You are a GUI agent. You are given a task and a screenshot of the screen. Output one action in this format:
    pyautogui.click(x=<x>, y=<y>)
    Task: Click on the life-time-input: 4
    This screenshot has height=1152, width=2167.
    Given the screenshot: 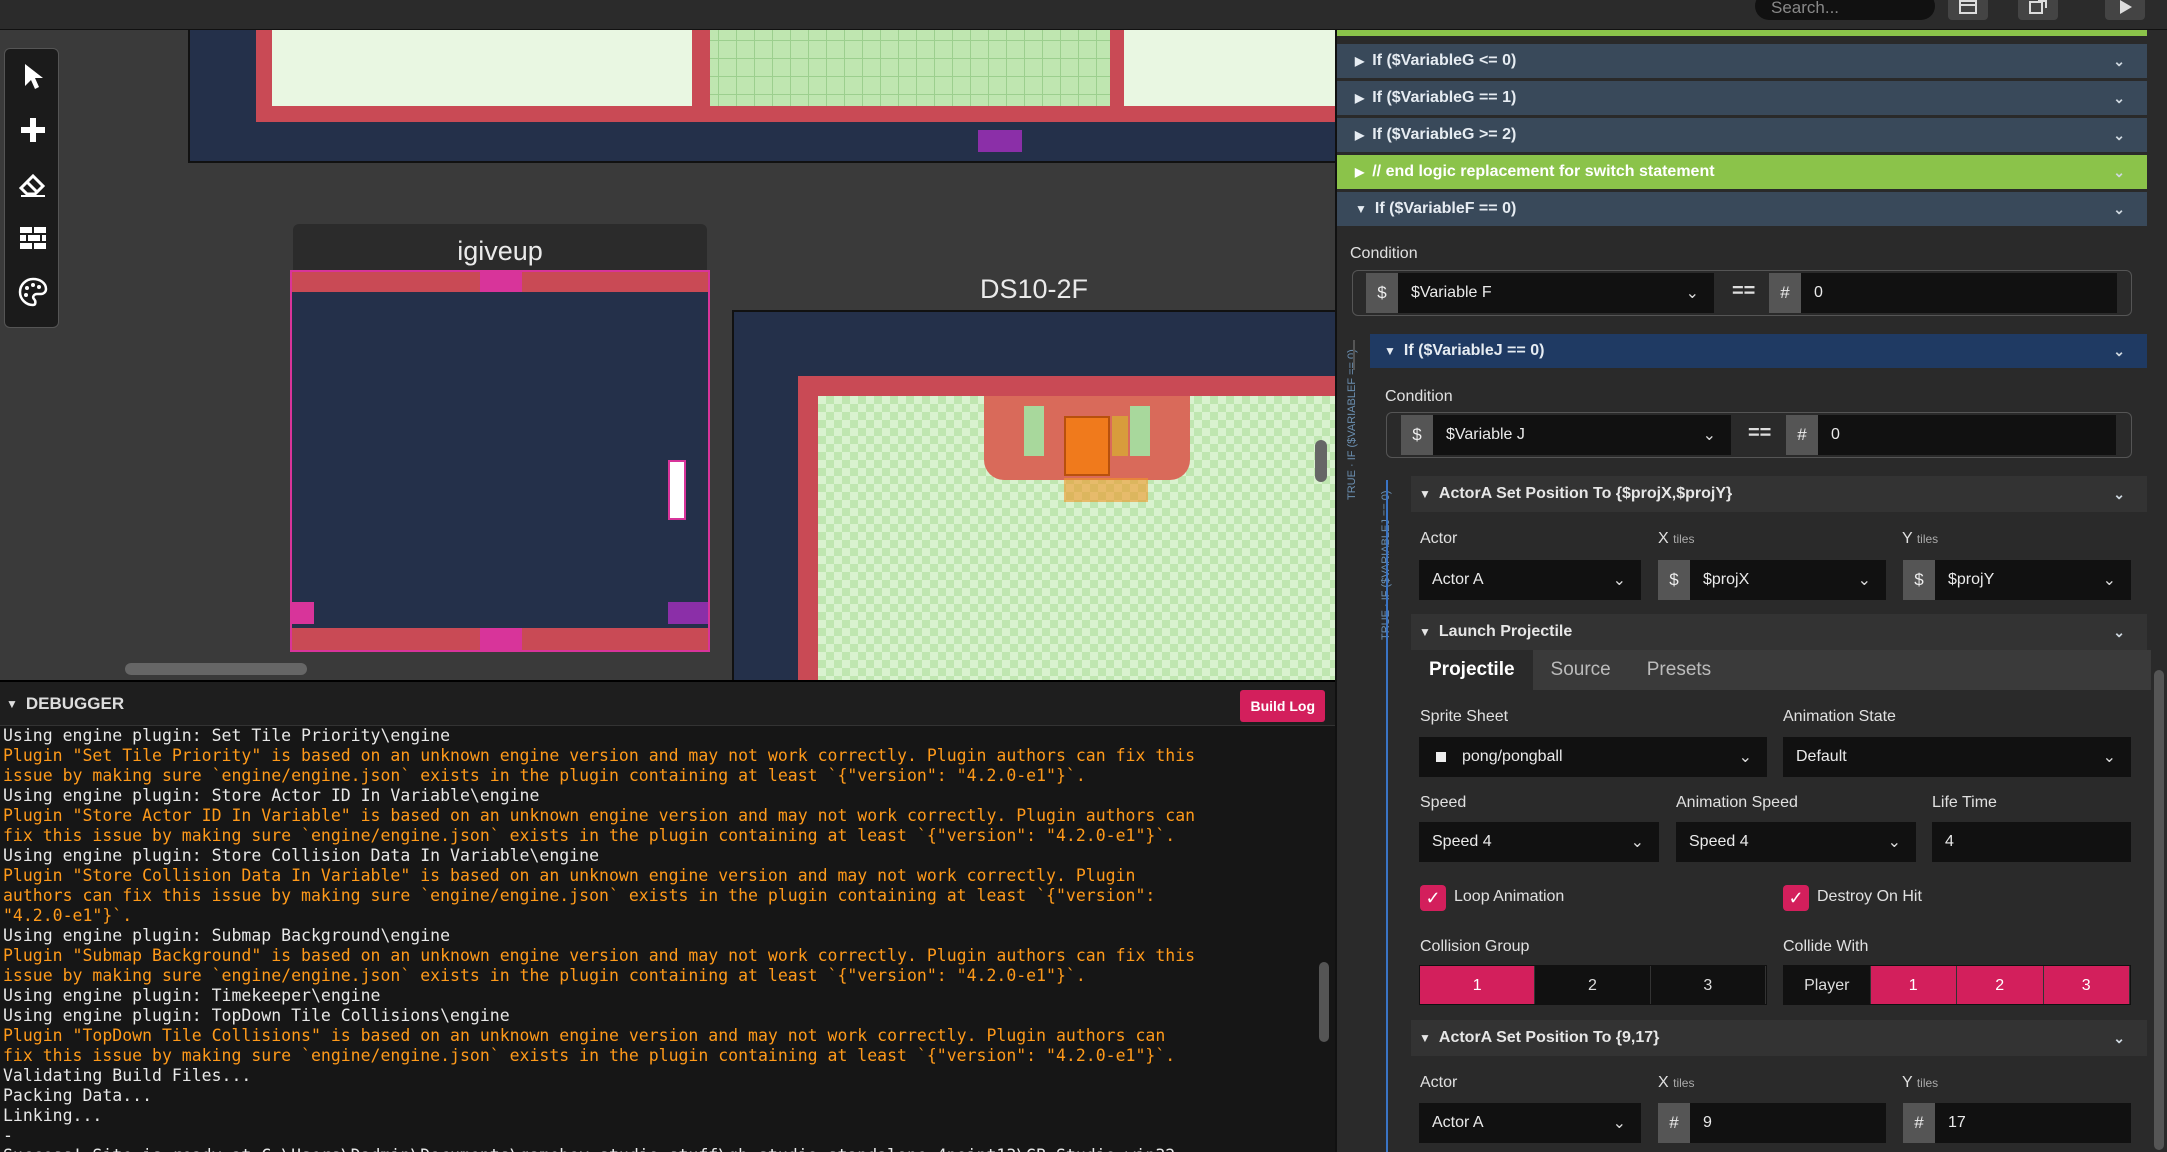 What is the action you would take?
    pyautogui.click(x=2031, y=842)
    